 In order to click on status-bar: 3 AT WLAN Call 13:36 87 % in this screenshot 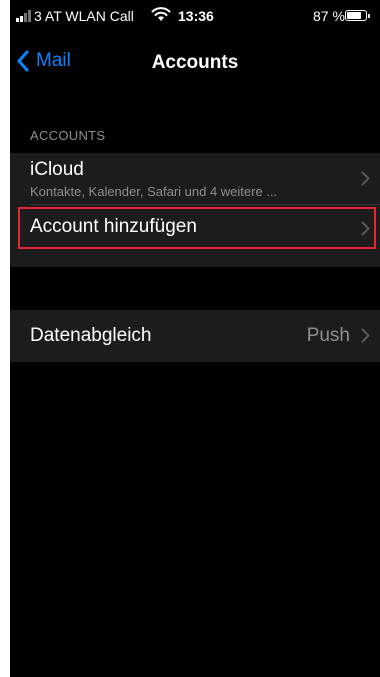, I will do `click(195, 19)`.